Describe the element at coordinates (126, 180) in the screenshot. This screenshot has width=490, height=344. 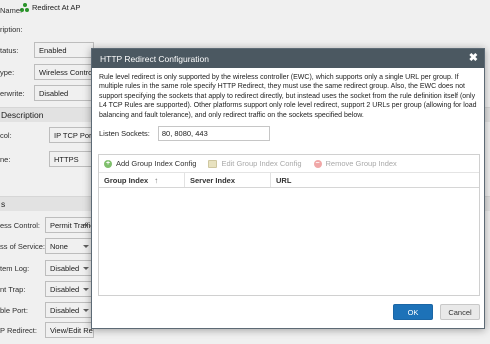
I see `column-group-index-label: Group Index` at that location.